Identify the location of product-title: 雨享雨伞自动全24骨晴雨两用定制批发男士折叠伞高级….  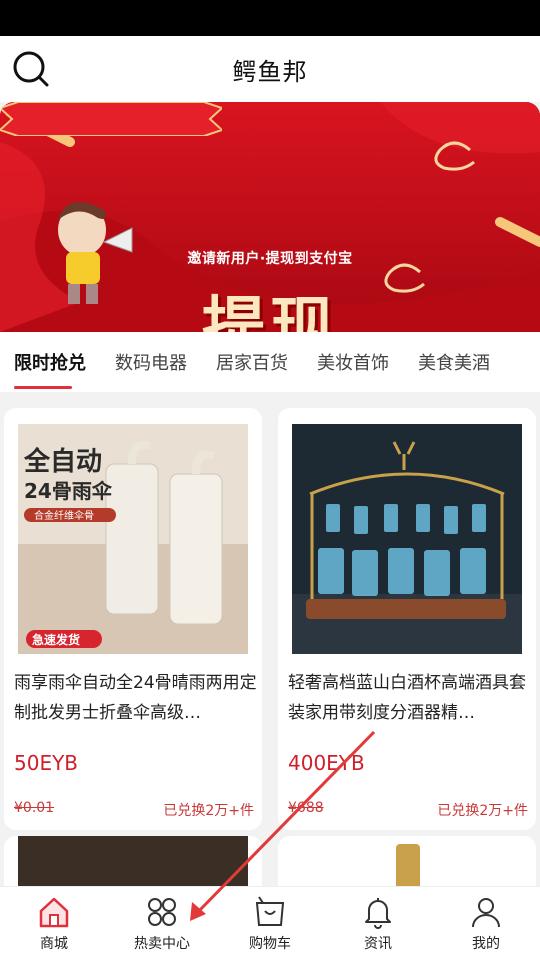
(135, 698).